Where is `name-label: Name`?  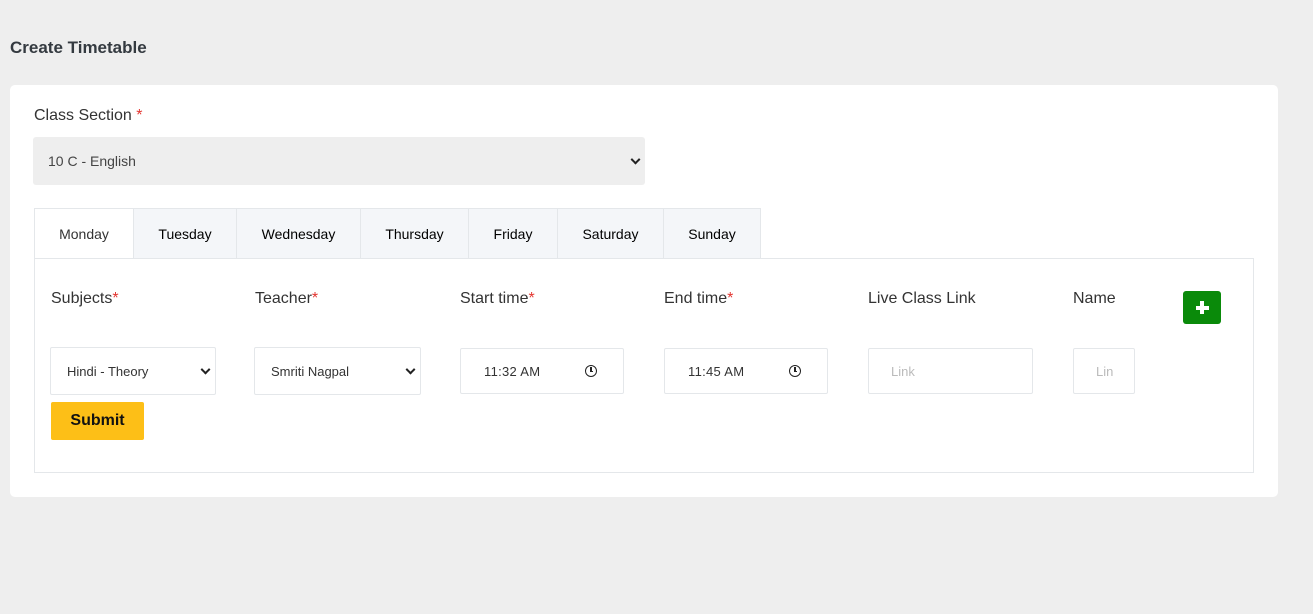
name-label: Name is located at coordinates (1094, 298).